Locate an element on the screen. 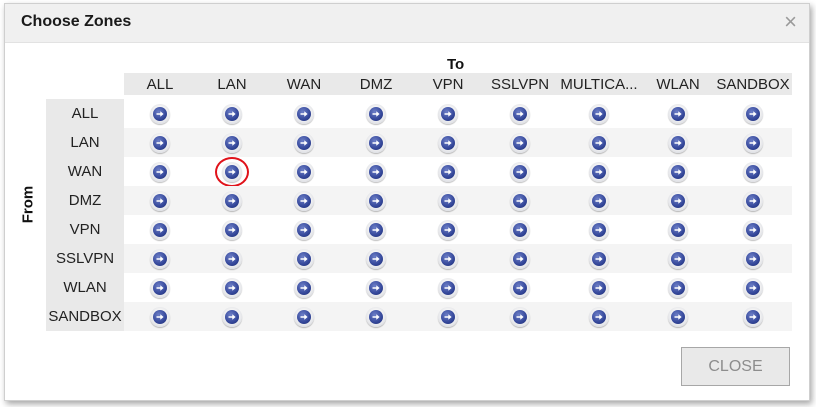  close-button: CLOSE is located at coordinates (735, 366).